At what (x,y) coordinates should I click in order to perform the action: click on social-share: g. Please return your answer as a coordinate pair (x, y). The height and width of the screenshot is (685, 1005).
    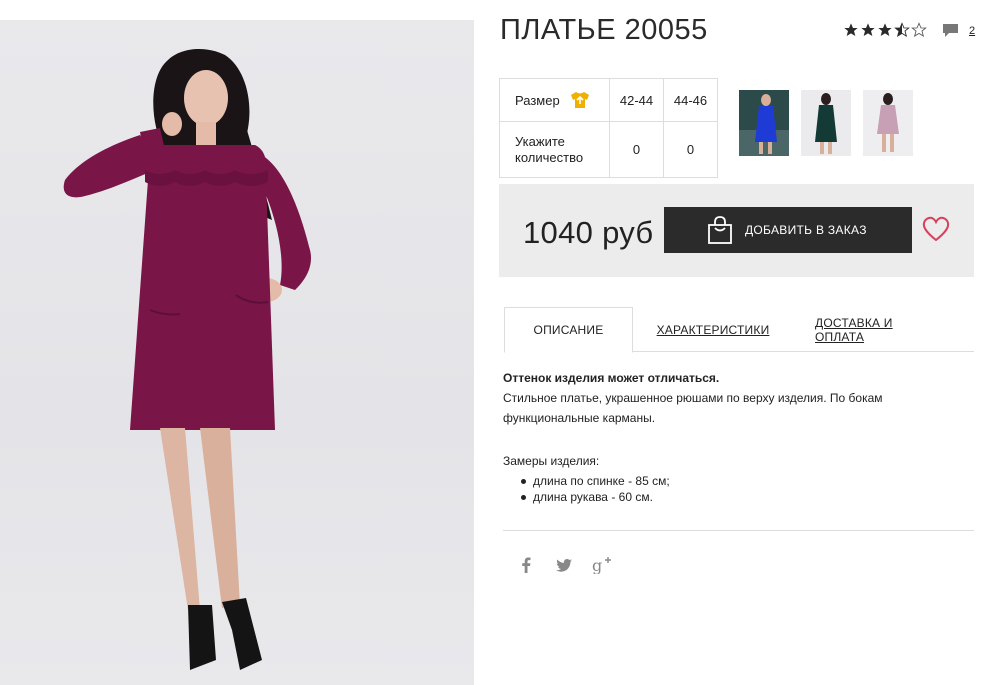
    Looking at the image, I should click on (573, 565).